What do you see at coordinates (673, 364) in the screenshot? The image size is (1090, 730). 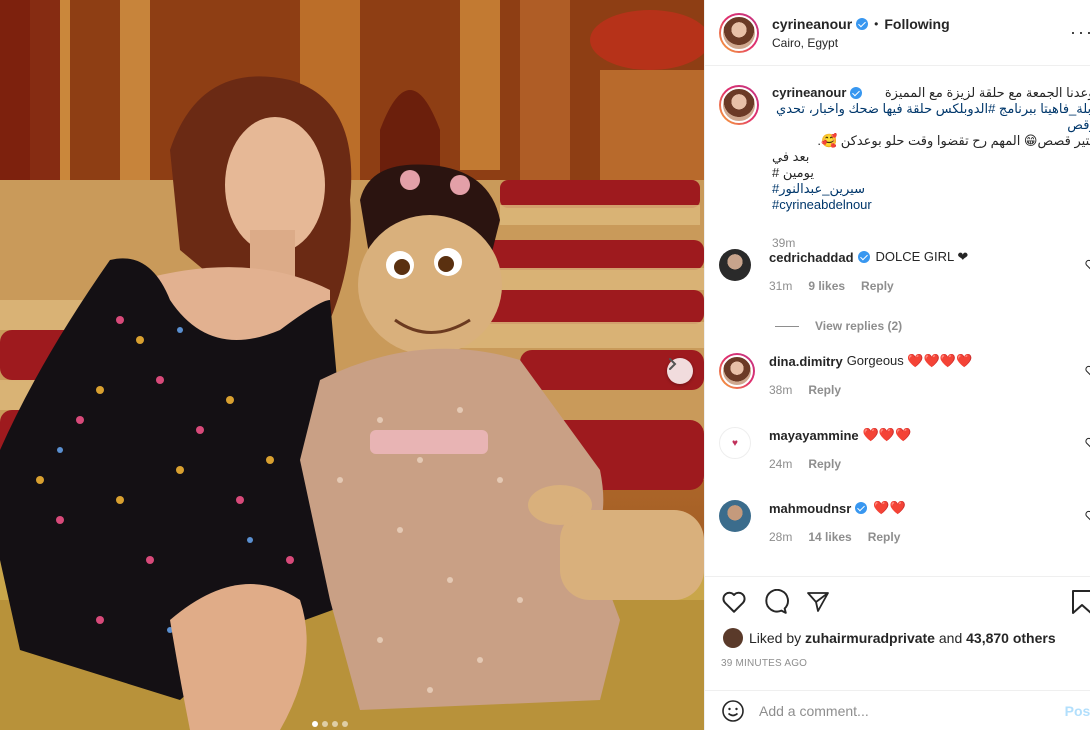 I see `chevron-right-icon` at bounding box center [673, 364].